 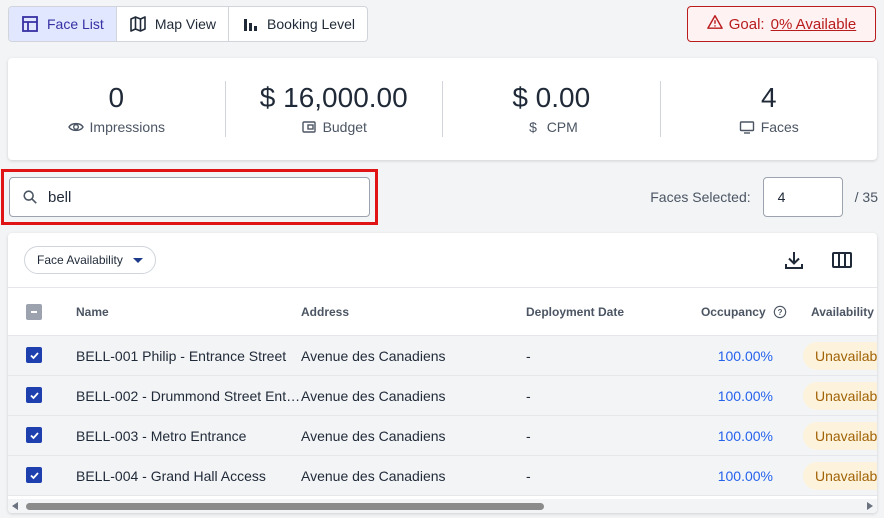 I want to click on stat-value: $ 0.00, so click(x=551, y=97).